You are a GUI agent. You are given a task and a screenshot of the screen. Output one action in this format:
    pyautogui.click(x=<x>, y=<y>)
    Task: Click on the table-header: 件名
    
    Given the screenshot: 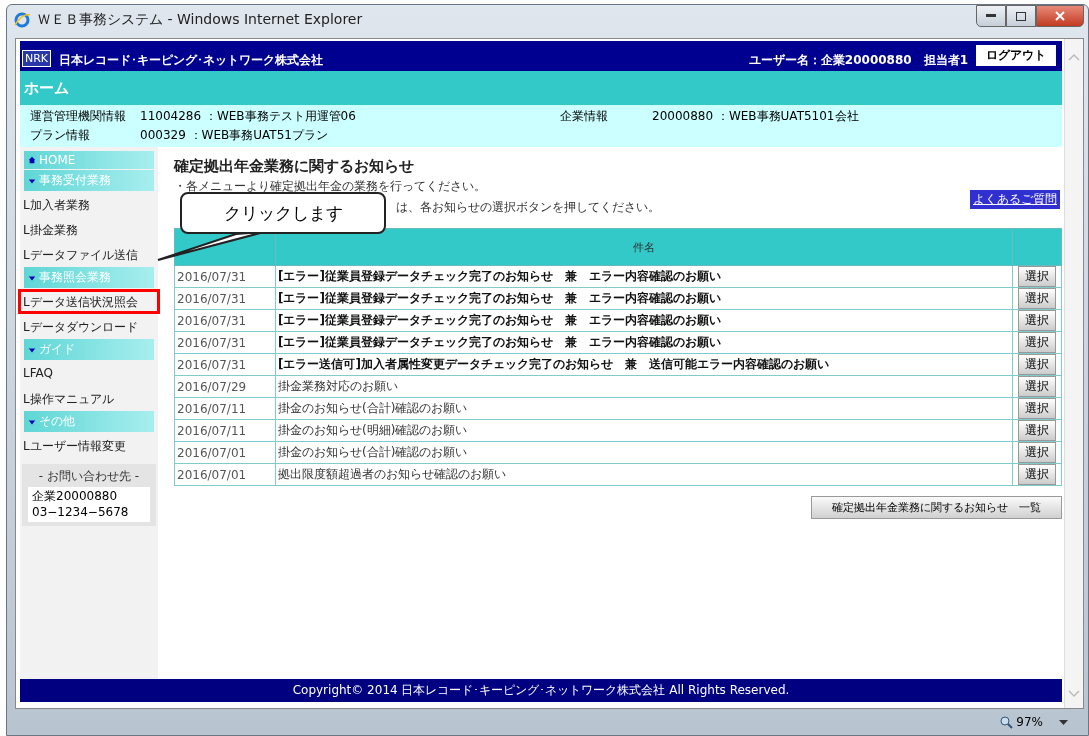 What is the action you would take?
    pyautogui.click(x=644, y=247)
    